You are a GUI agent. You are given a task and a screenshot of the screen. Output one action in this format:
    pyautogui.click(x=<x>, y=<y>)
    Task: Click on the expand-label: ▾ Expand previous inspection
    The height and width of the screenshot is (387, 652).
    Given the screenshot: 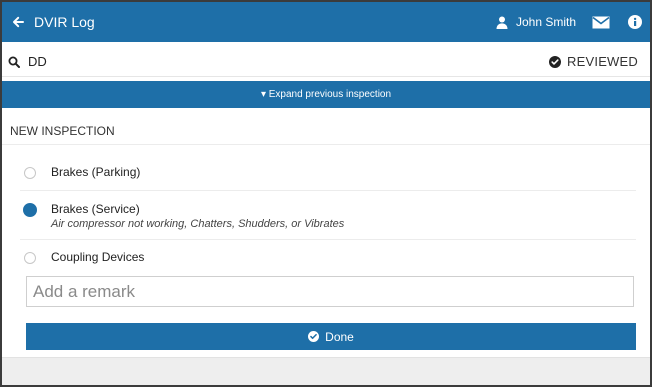 What is the action you would take?
    pyautogui.click(x=326, y=94)
    